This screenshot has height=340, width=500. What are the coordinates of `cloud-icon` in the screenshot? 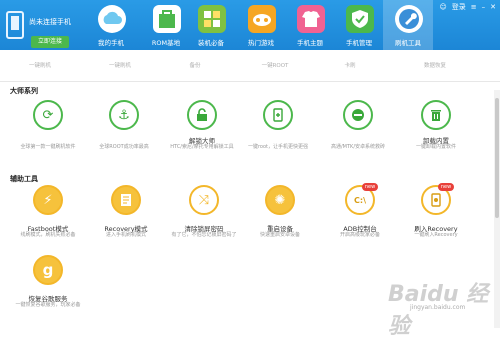 It's located at (112, 19).